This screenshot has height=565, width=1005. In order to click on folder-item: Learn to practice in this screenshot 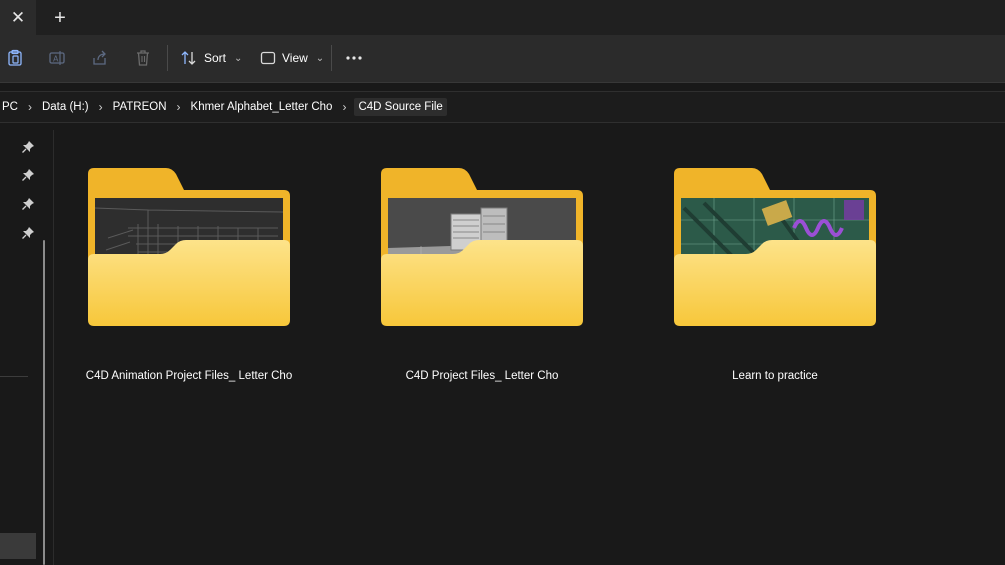, I will do `click(775, 275)`.